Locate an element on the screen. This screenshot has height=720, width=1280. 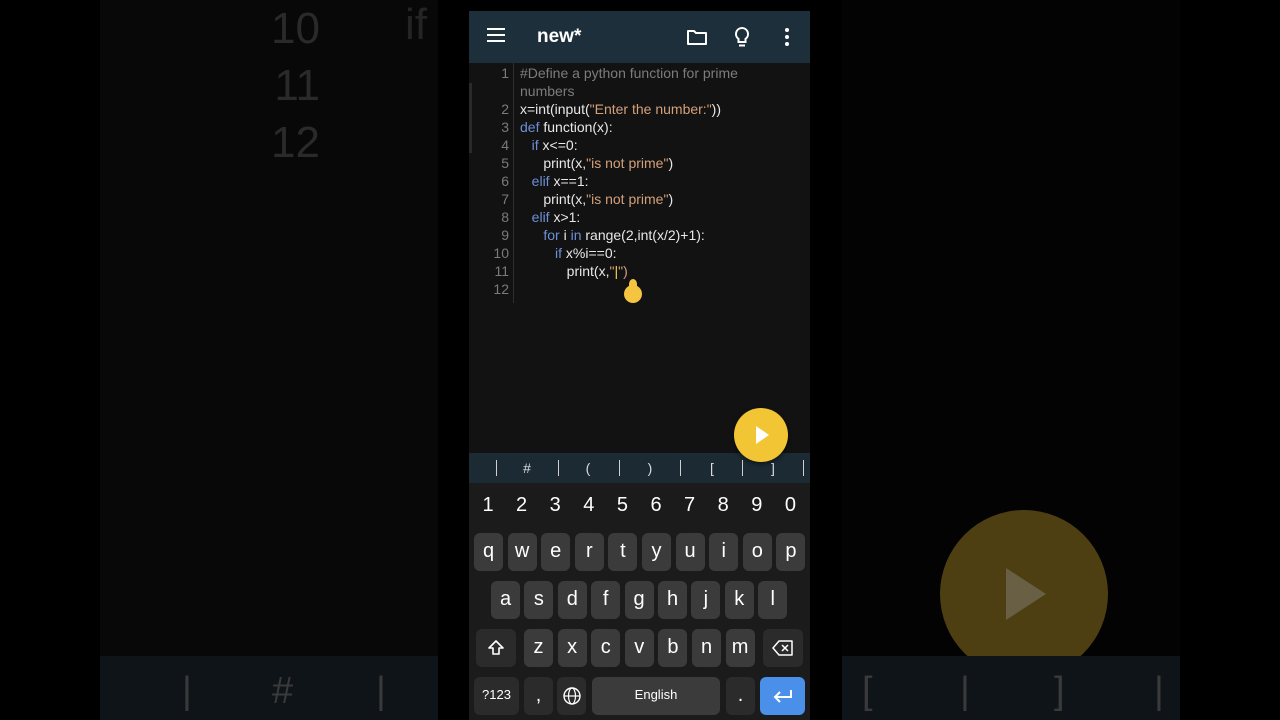
code-line: 6 elif x==1: is located at coordinates (639, 182).